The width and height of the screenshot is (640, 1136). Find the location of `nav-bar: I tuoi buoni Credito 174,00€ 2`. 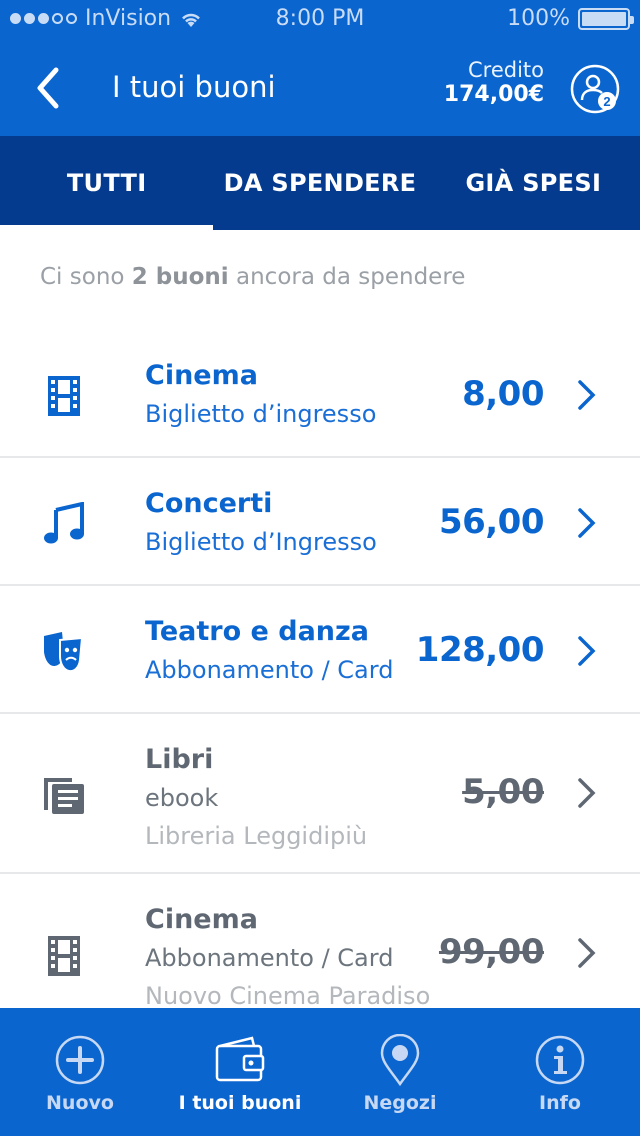

nav-bar: I tuoi buoni Credito 174,00€ 2 is located at coordinates (320, 88).